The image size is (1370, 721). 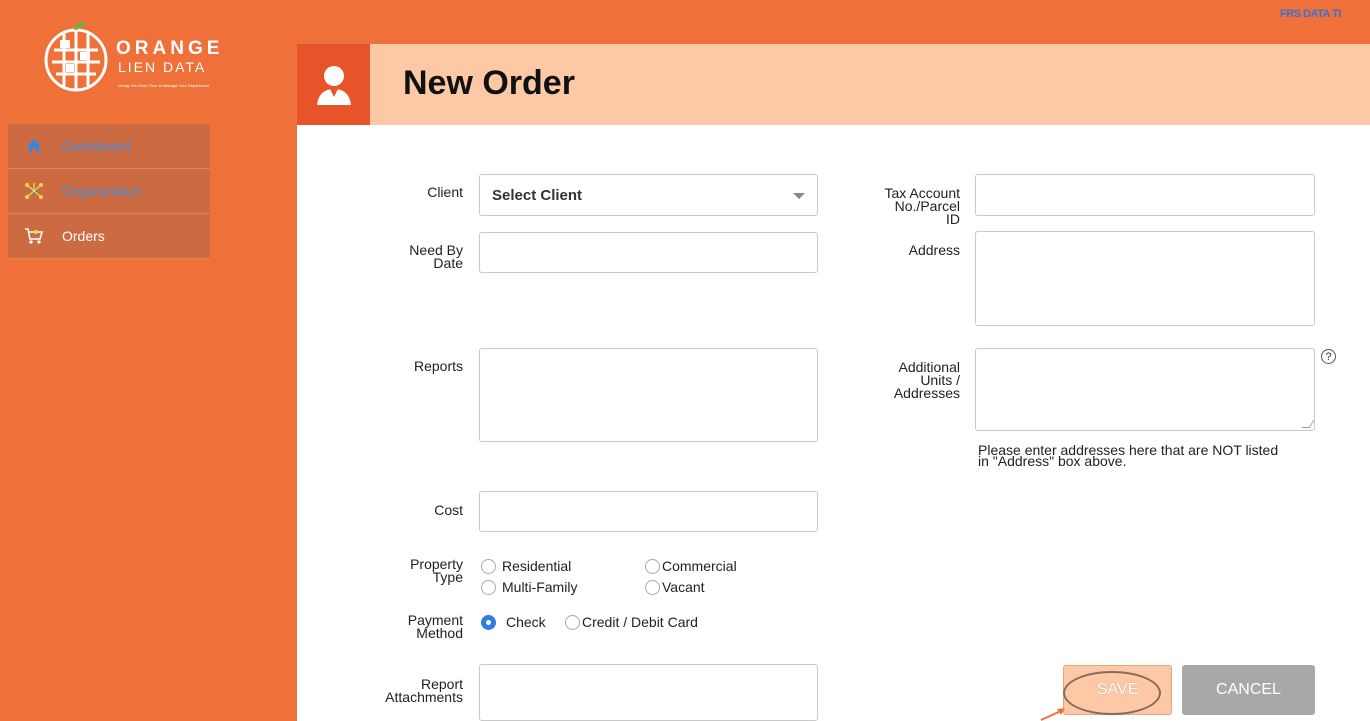 What do you see at coordinates (1308, 424) in the screenshot?
I see `resize-handle` at bounding box center [1308, 424].